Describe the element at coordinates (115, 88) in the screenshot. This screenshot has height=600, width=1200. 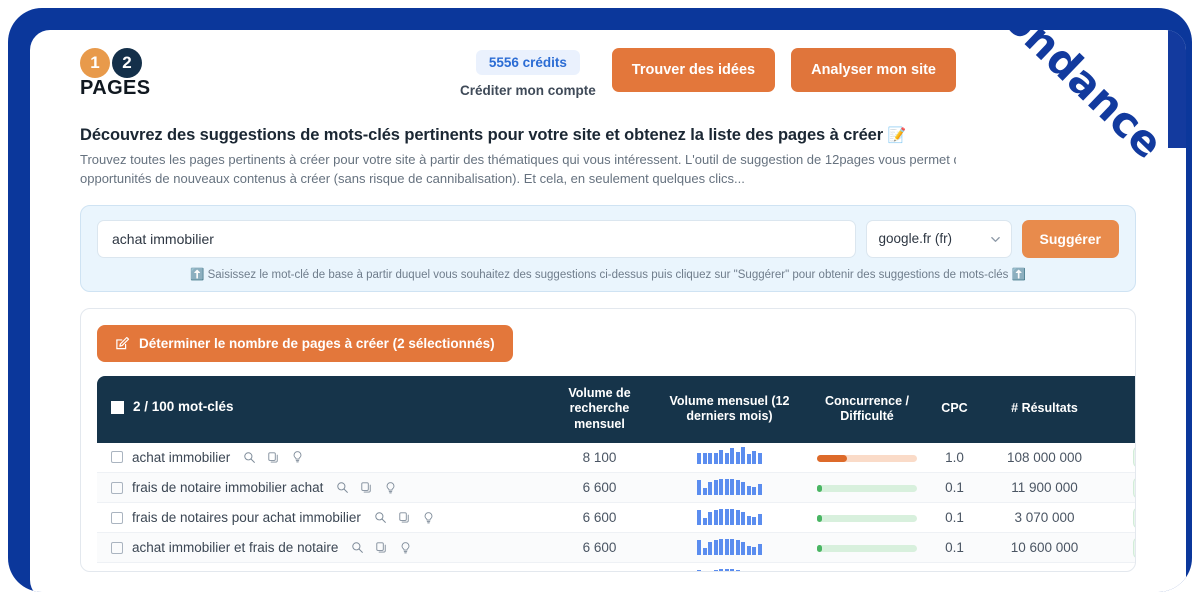
I see `logo-wordmark: PAGES` at that location.